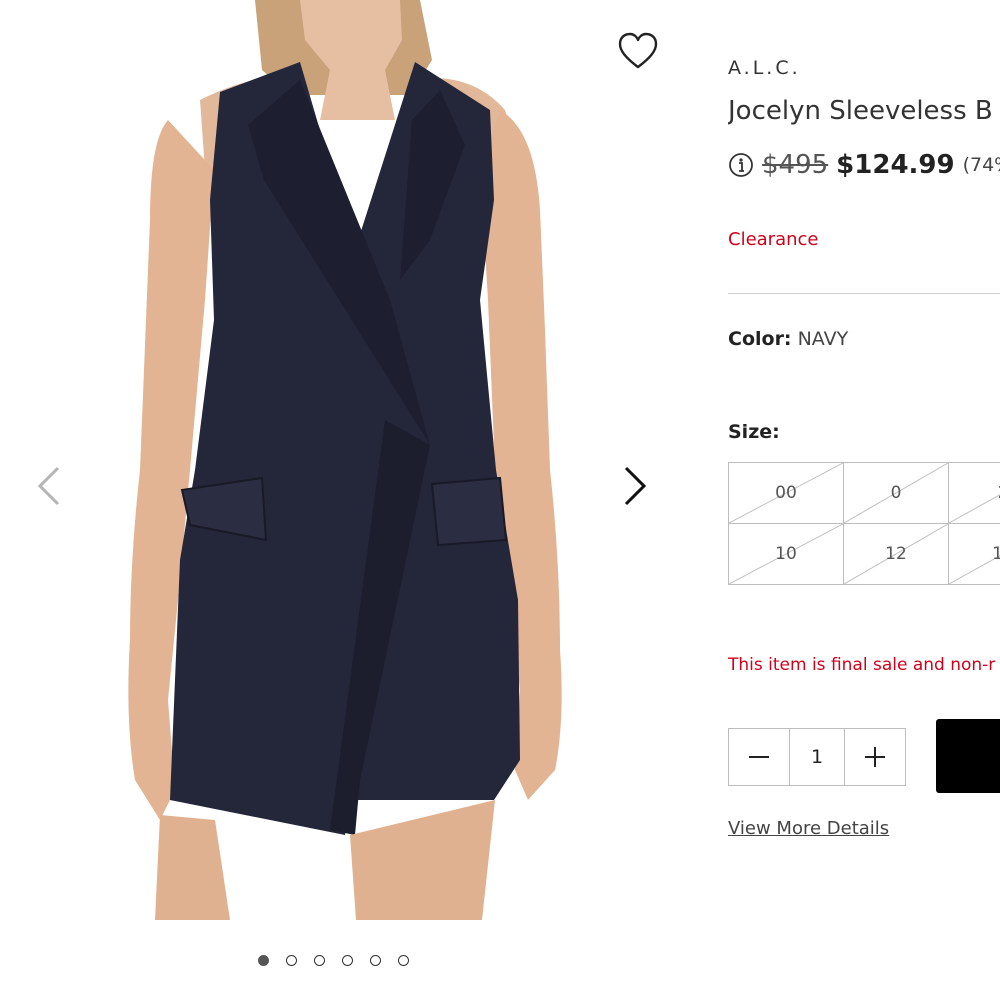  I want to click on sale-price: $124.99, so click(895, 165).